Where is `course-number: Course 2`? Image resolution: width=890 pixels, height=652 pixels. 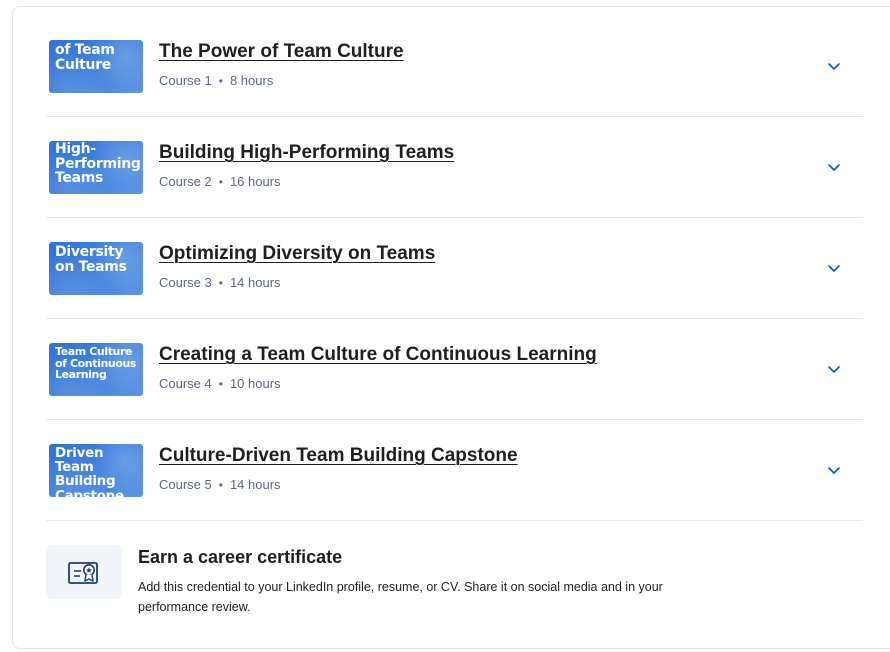
course-number: Course 2 is located at coordinates (185, 181).